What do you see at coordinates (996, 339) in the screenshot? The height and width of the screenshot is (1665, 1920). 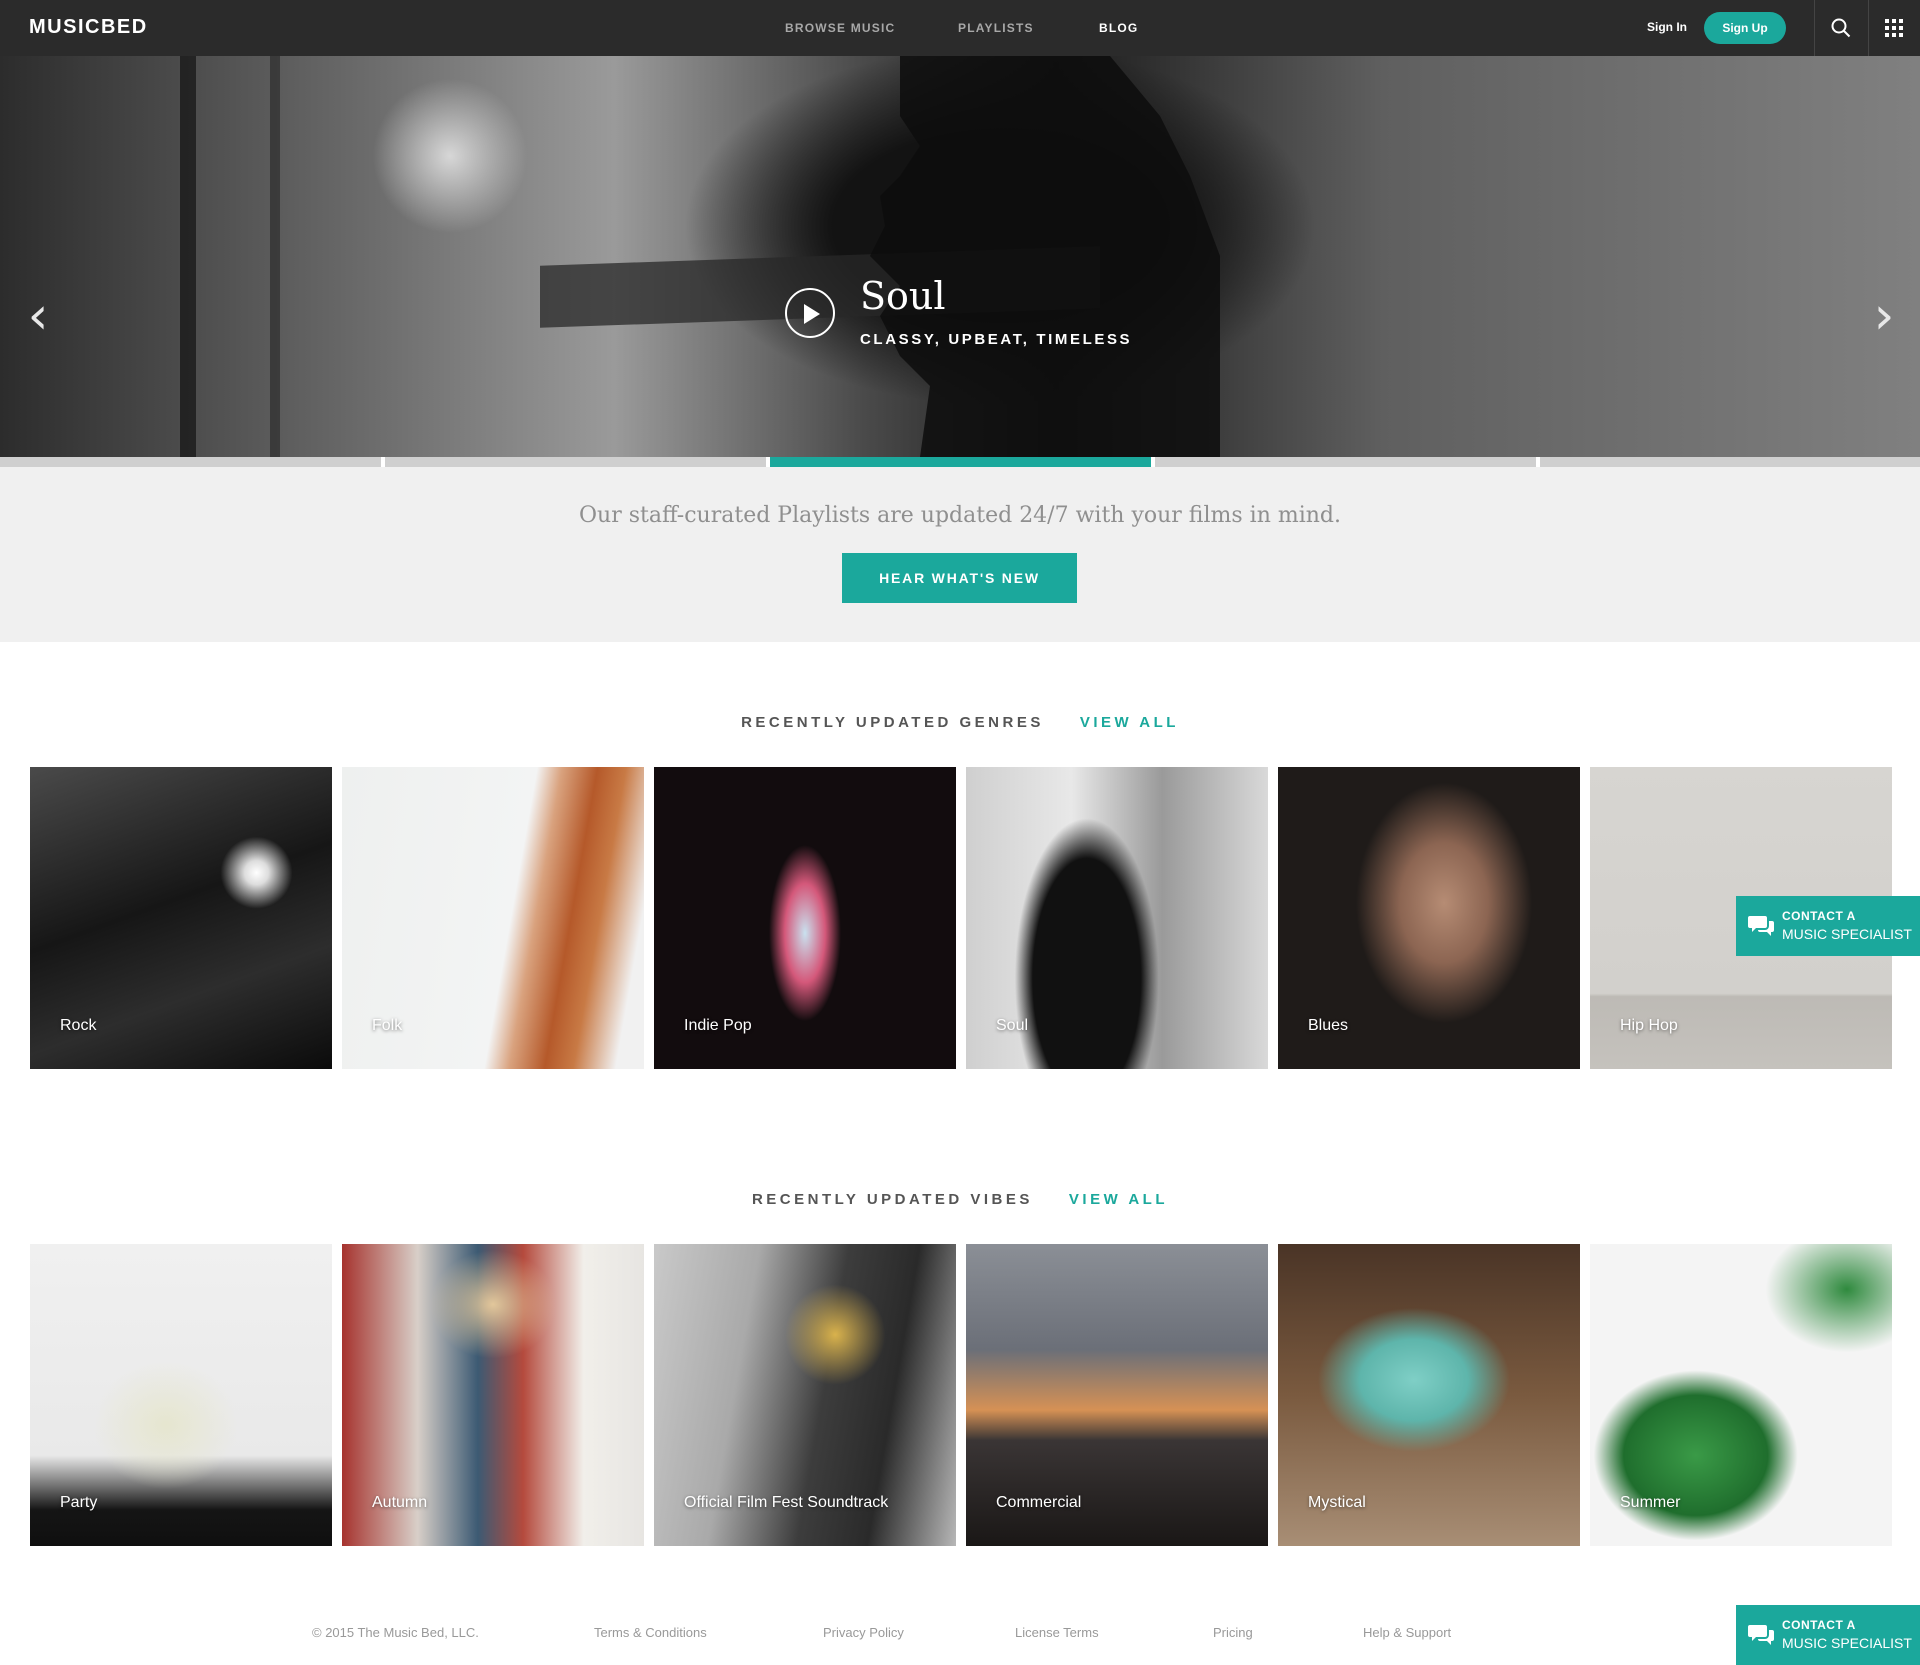 I see `hero-subtitle: CLASSY, UPBEAT, TIMELESS` at bounding box center [996, 339].